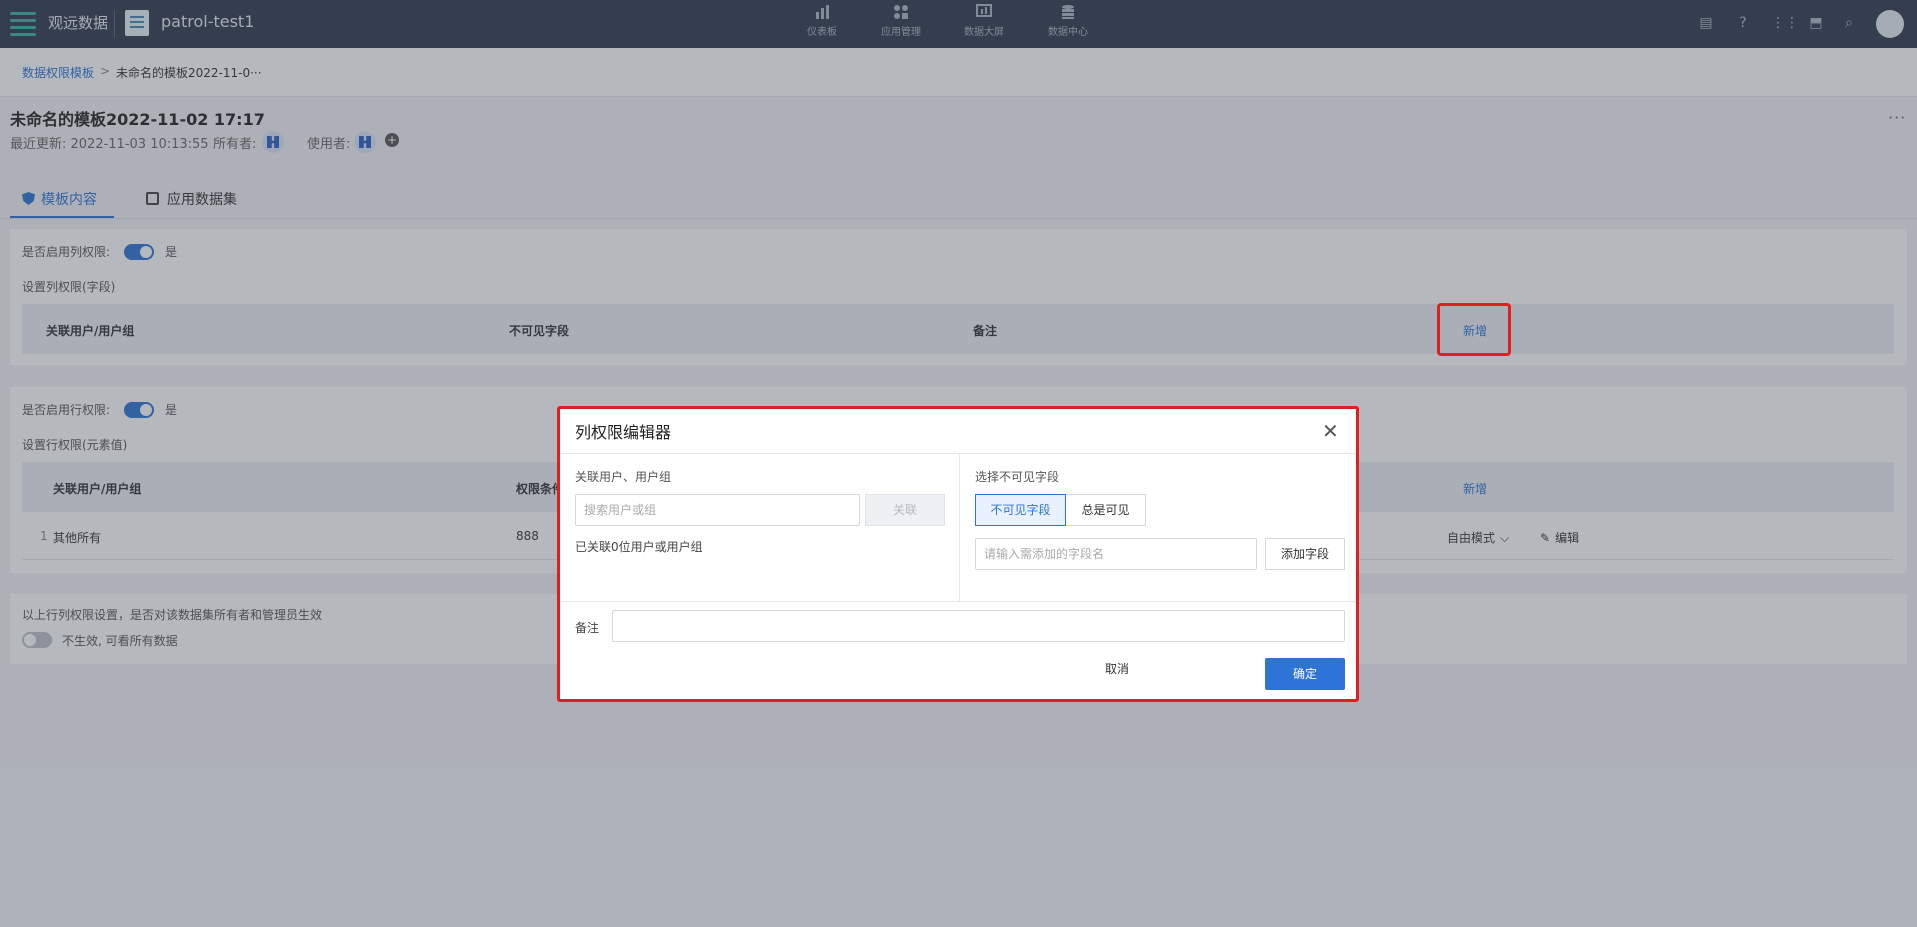  Describe the element at coordinates (1106, 510) in the screenshot. I see `segment-always-visible: 总是可见` at that location.